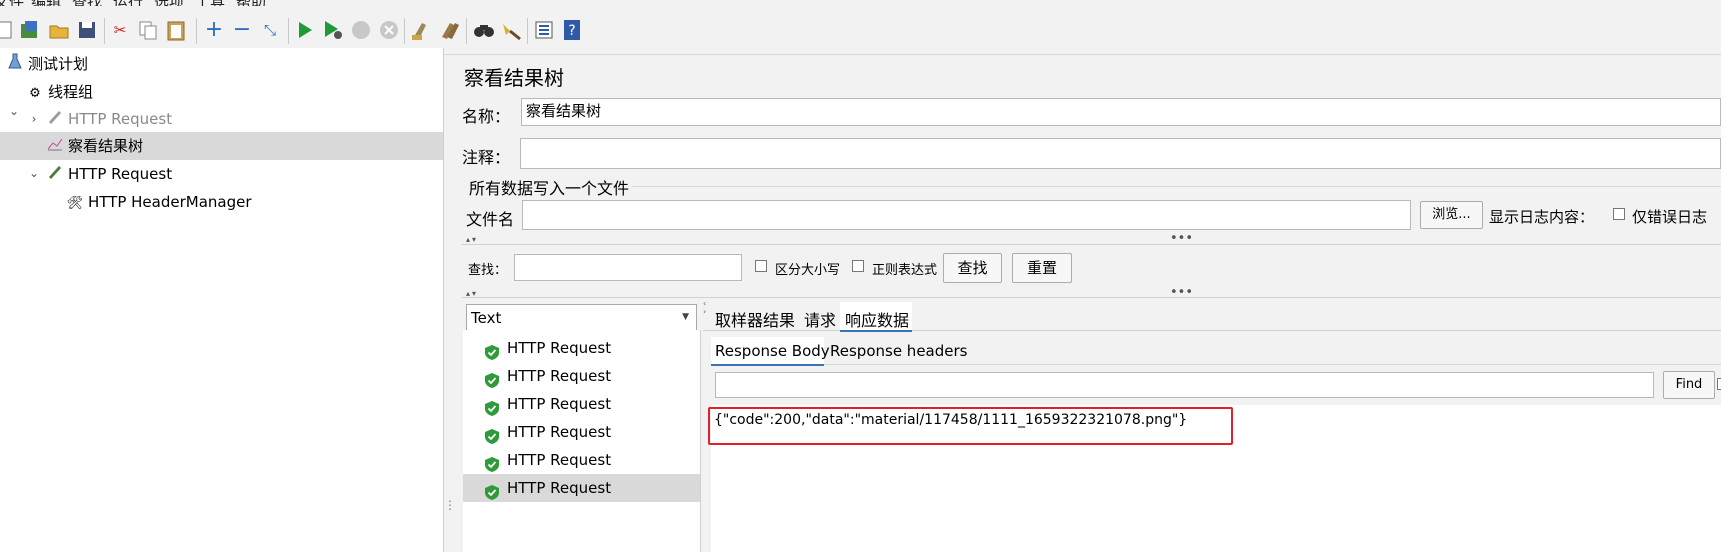 This screenshot has width=1721, height=552. Describe the element at coordinates (30, 30) in the screenshot. I see `templates-icon` at that location.